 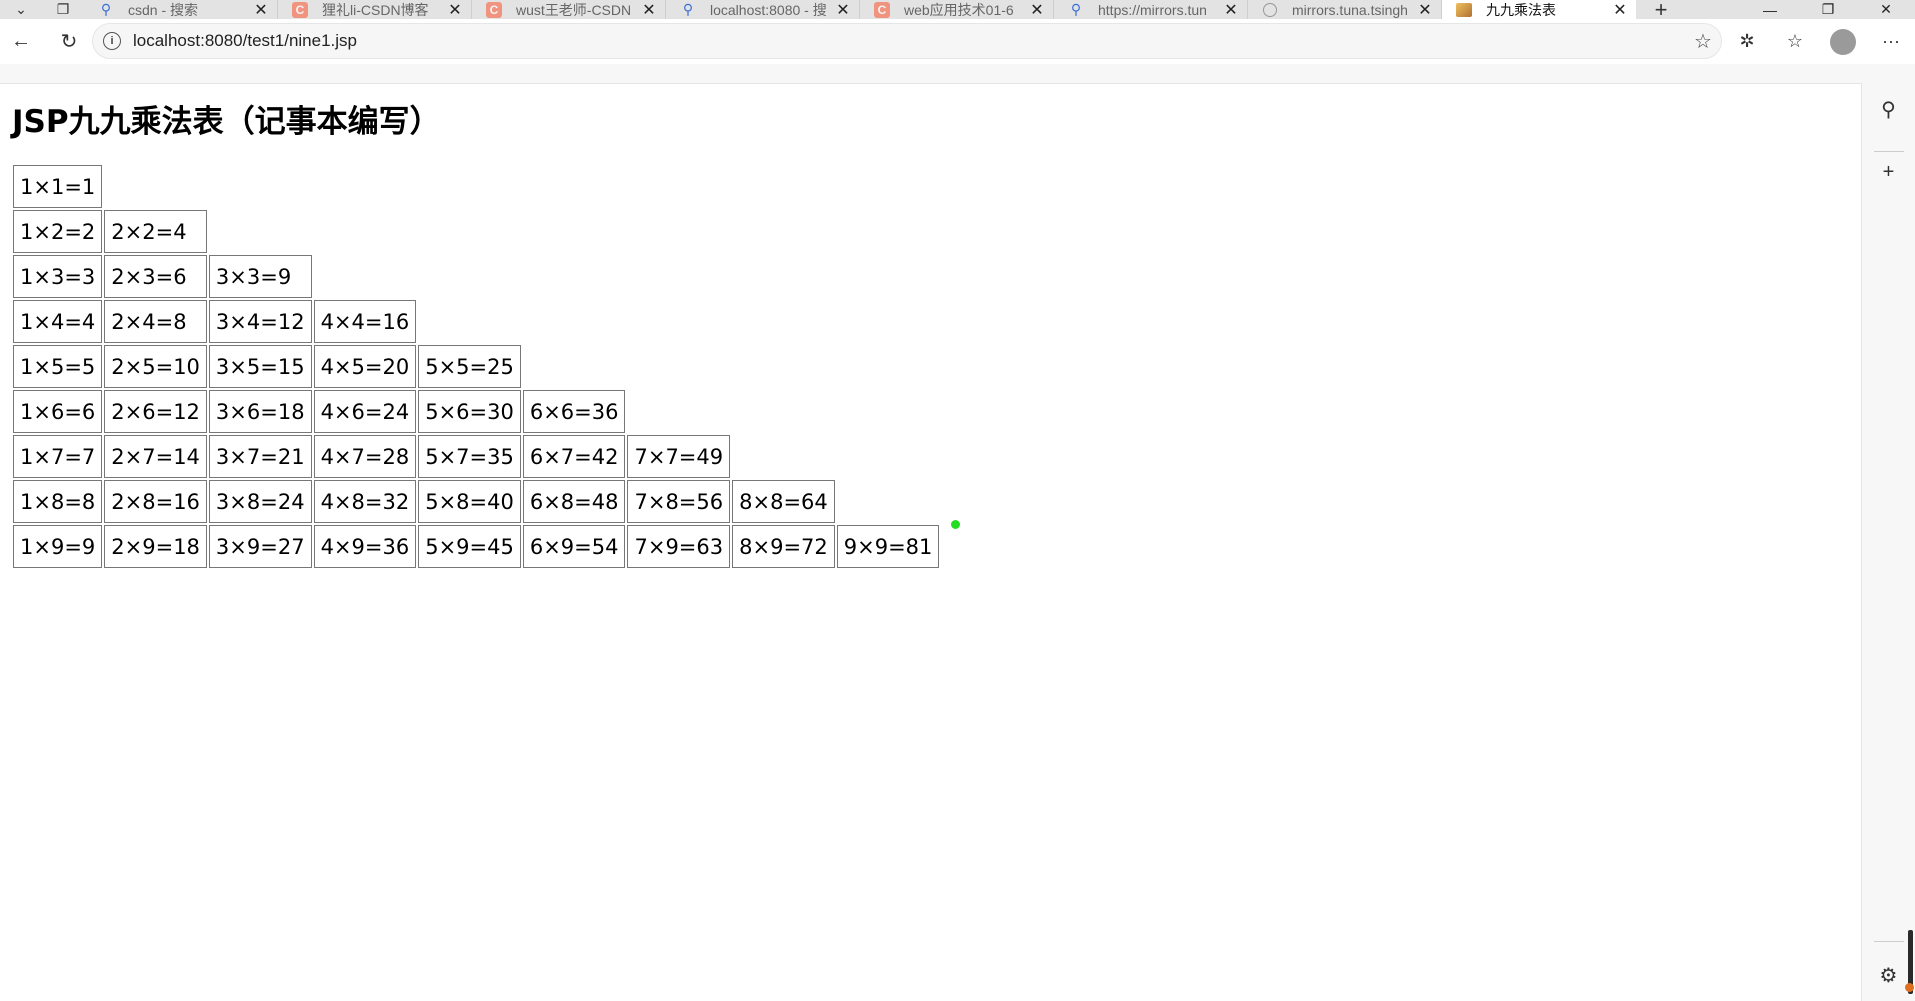 I want to click on table-cell: 2×9=18, so click(x=155, y=546).